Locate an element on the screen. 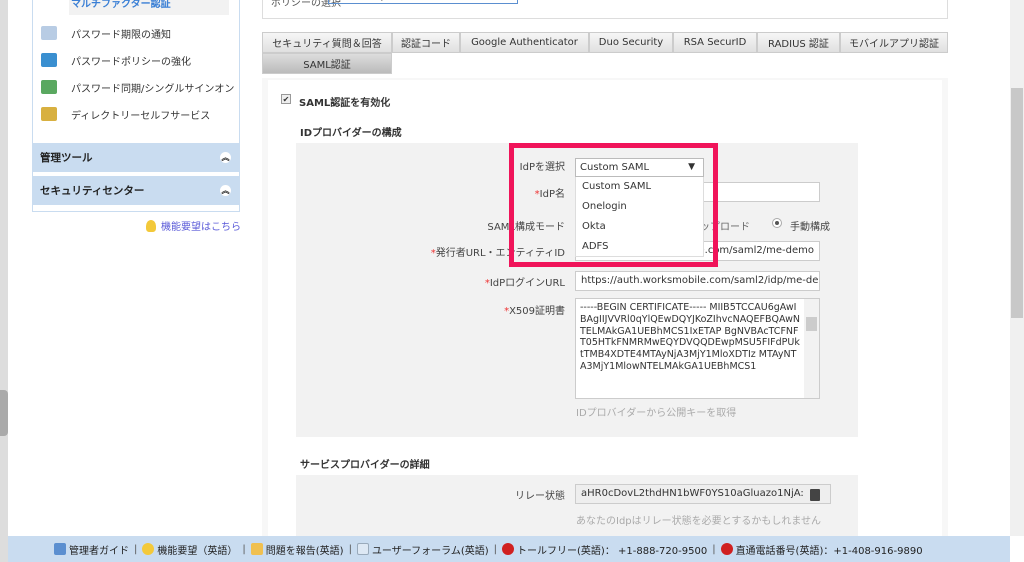 The height and width of the screenshot is (562, 1024). enable-saml-label: SAML認証を有効化 is located at coordinates (345, 103).